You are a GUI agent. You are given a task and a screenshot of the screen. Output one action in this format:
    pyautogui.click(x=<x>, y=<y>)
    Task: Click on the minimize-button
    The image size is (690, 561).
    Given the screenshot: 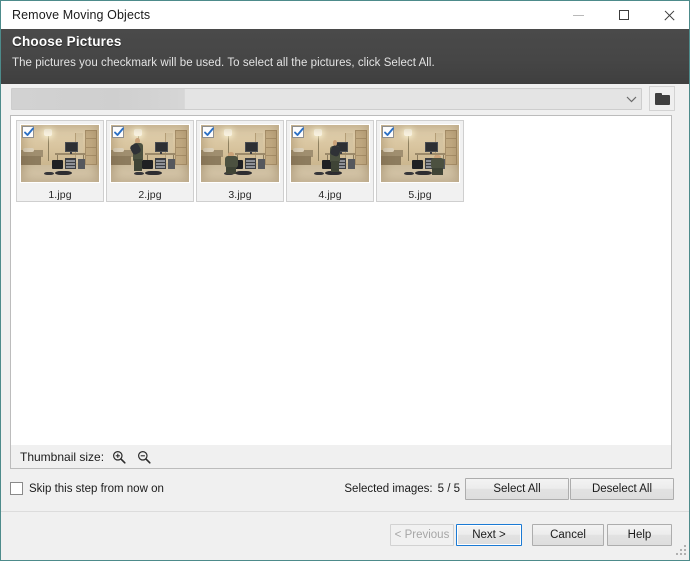 What is the action you would take?
    pyautogui.click(x=578, y=15)
    